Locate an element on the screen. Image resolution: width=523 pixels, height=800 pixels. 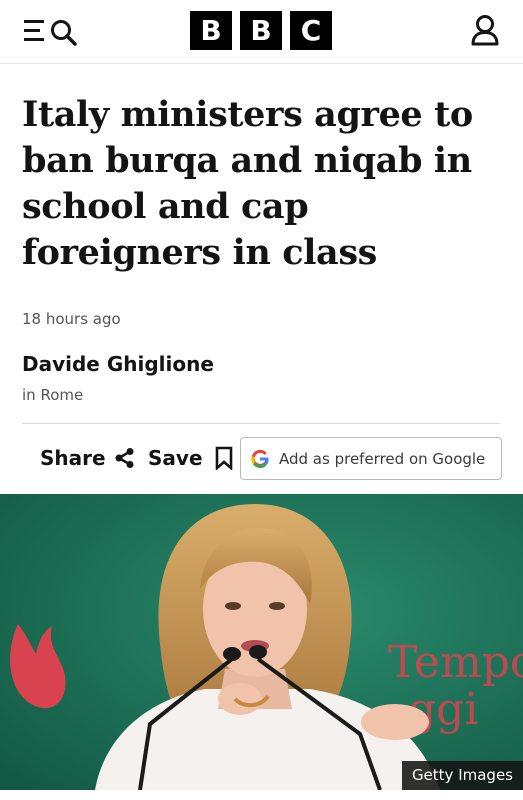
account-icon is located at coordinates (485, 30).